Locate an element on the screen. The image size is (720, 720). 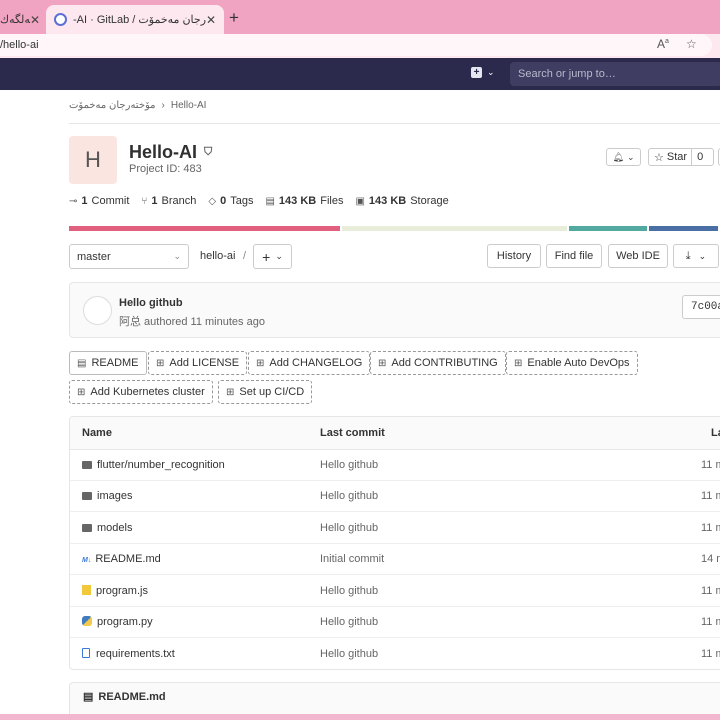
table-row: requirements.txt Hello github 11 m is located at coordinates (395, 654).